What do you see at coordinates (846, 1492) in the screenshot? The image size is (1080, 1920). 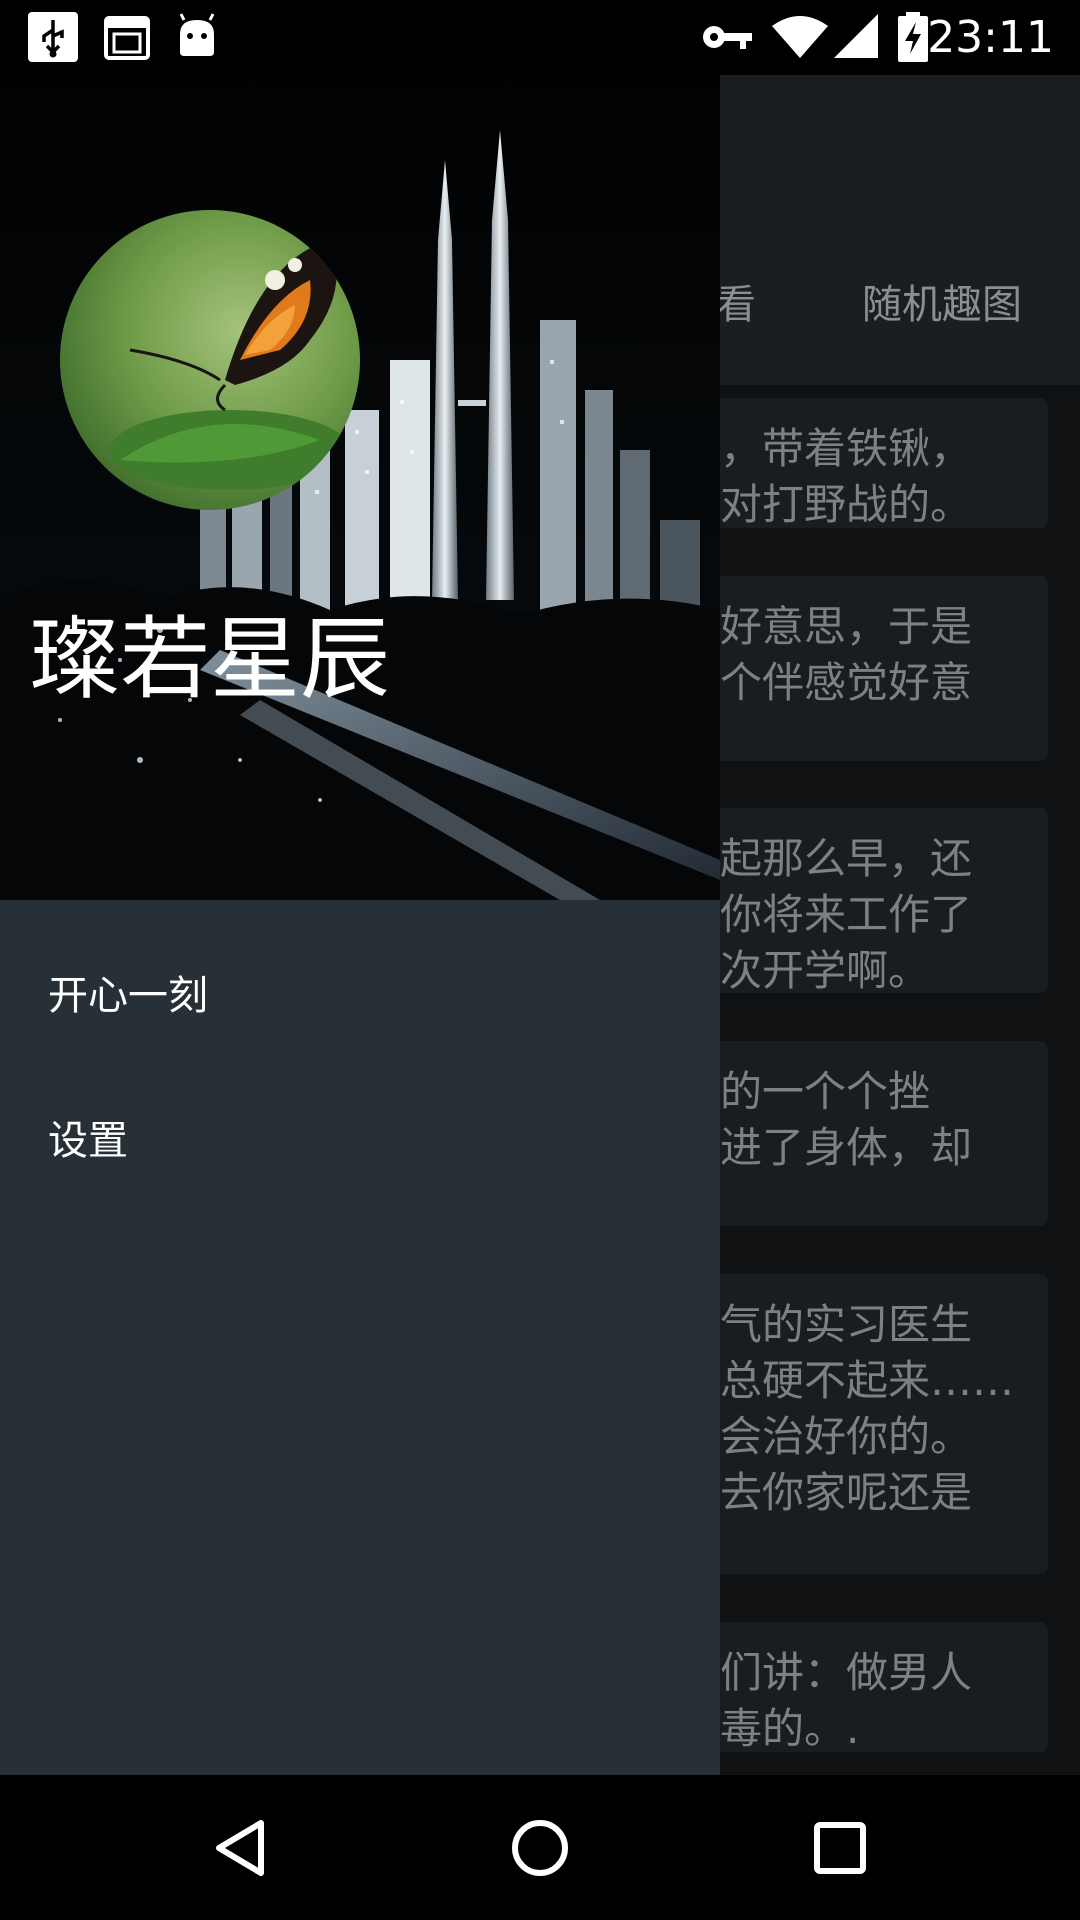 I see `card-text-line: 去你家呢还是` at bounding box center [846, 1492].